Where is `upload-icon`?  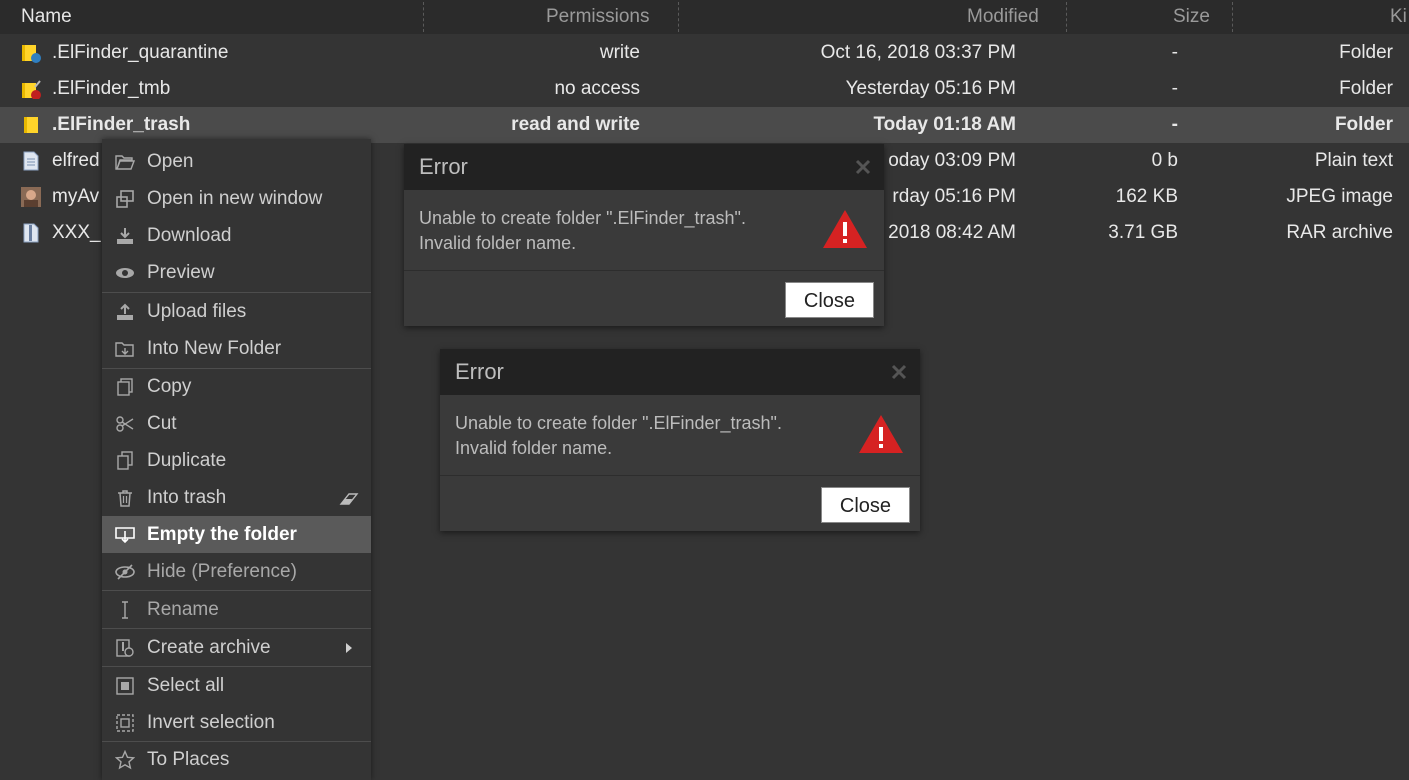
upload-icon is located at coordinates (125, 311).